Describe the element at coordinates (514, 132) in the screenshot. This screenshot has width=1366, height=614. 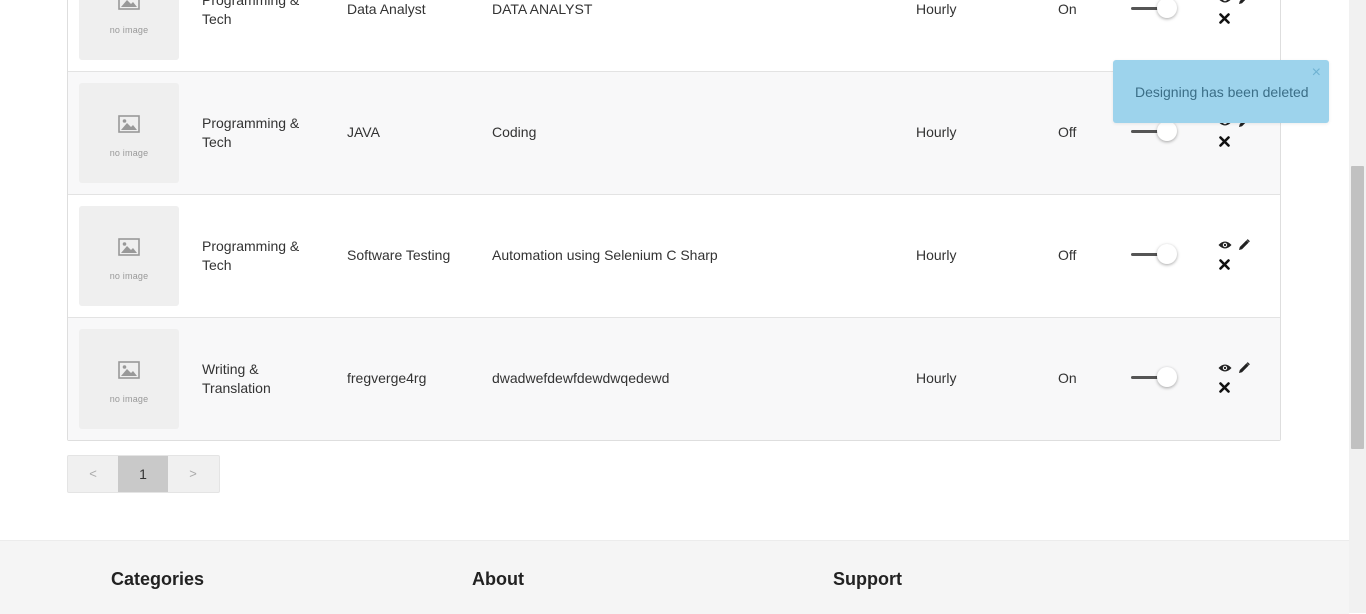
I see `title-cell: Coding` at that location.